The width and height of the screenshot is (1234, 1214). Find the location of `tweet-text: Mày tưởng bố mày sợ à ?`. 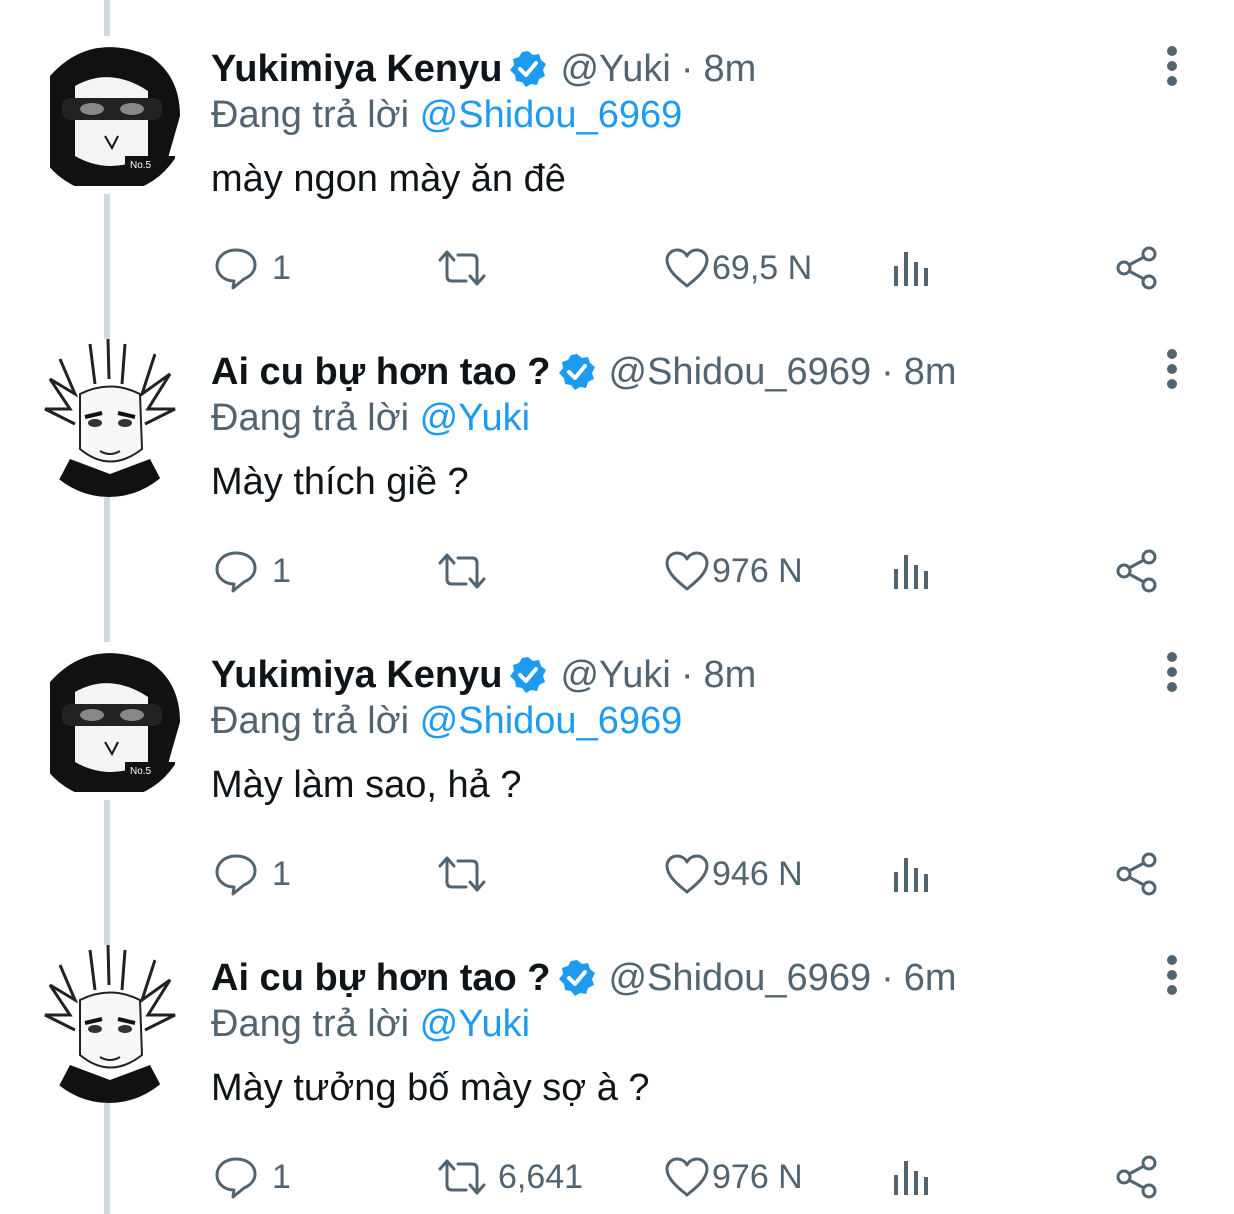

tweet-text: Mày tưởng bố mày sợ à ? is located at coordinates (430, 1088).